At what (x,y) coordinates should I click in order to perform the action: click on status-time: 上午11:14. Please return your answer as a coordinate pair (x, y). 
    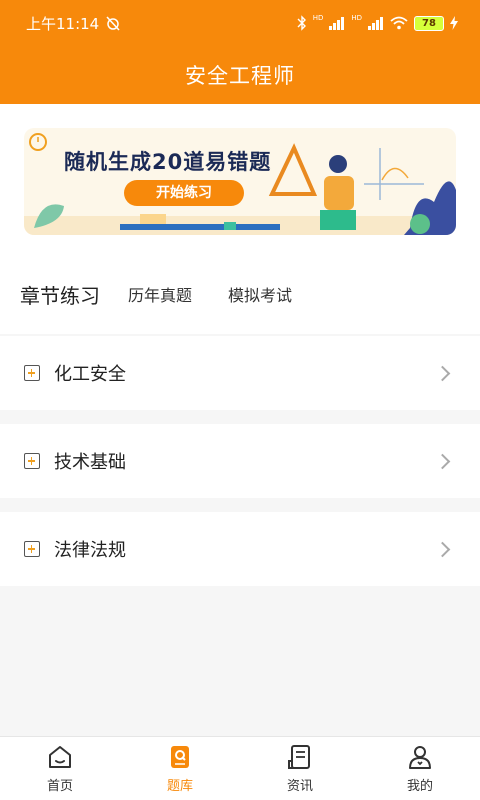
    Looking at the image, I should click on (63, 23).